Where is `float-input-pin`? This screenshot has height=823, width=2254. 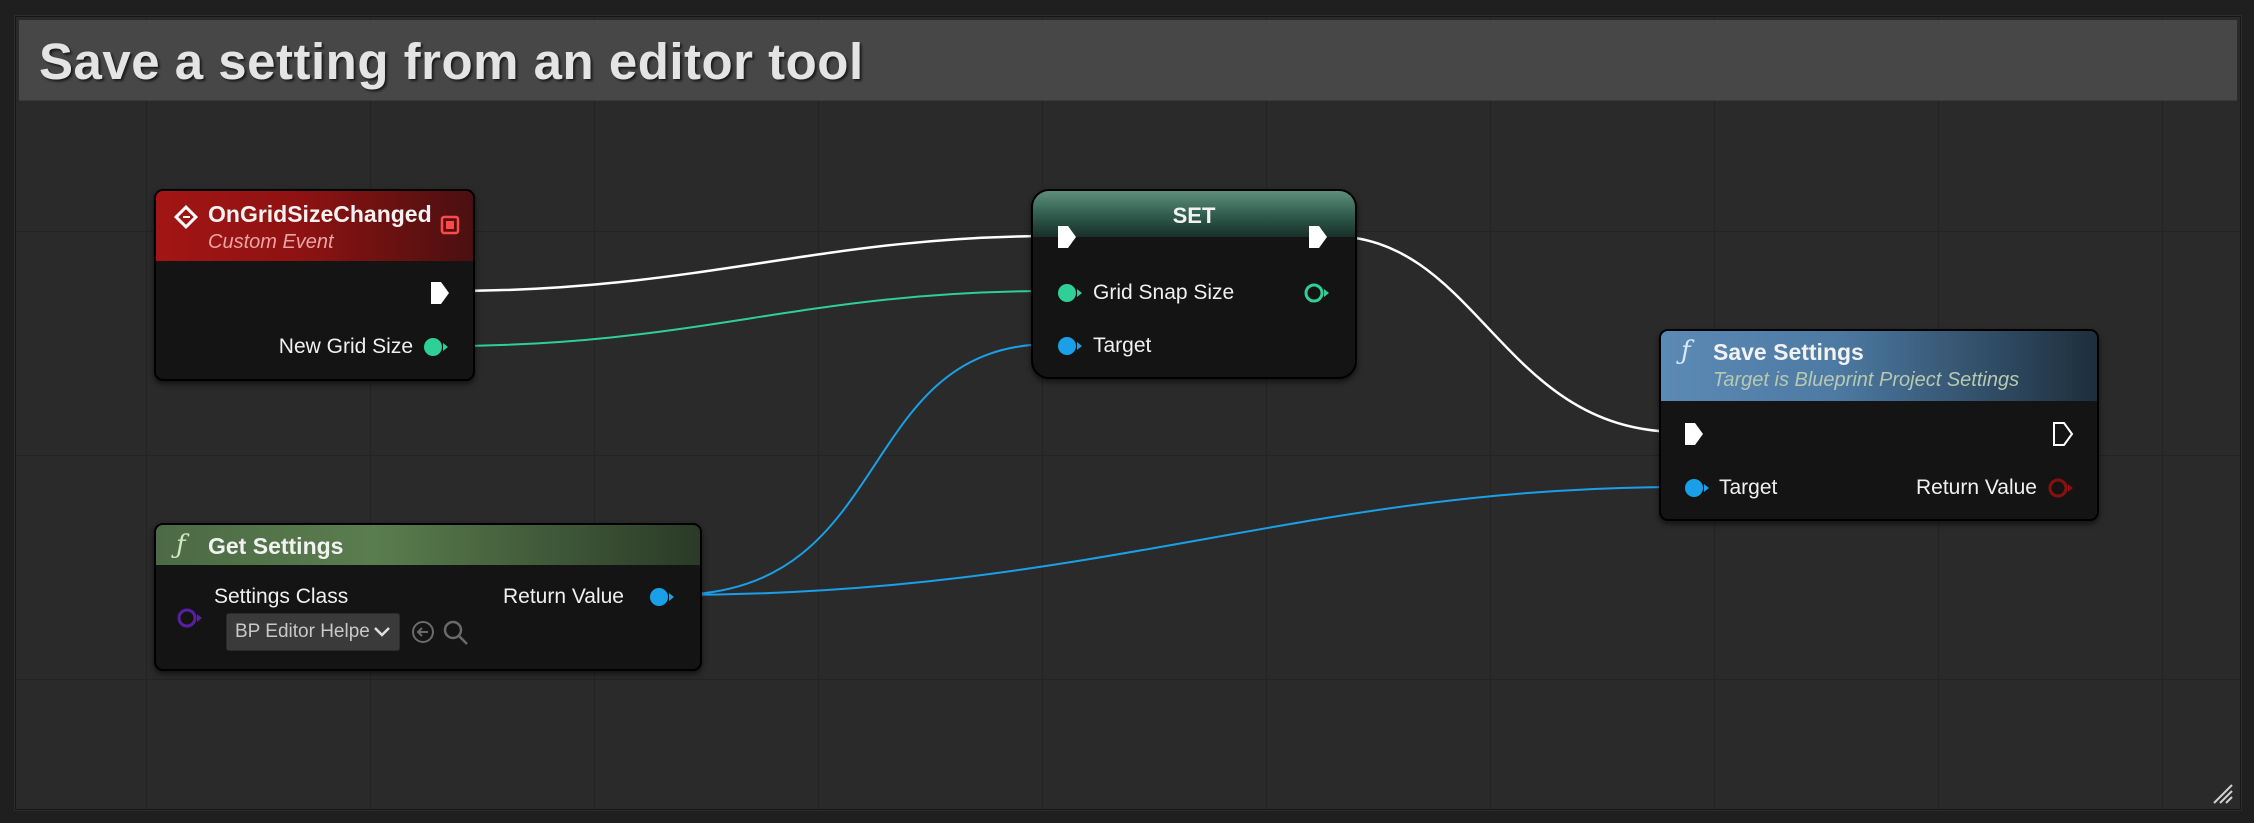
float-input-pin is located at coordinates (1070, 293).